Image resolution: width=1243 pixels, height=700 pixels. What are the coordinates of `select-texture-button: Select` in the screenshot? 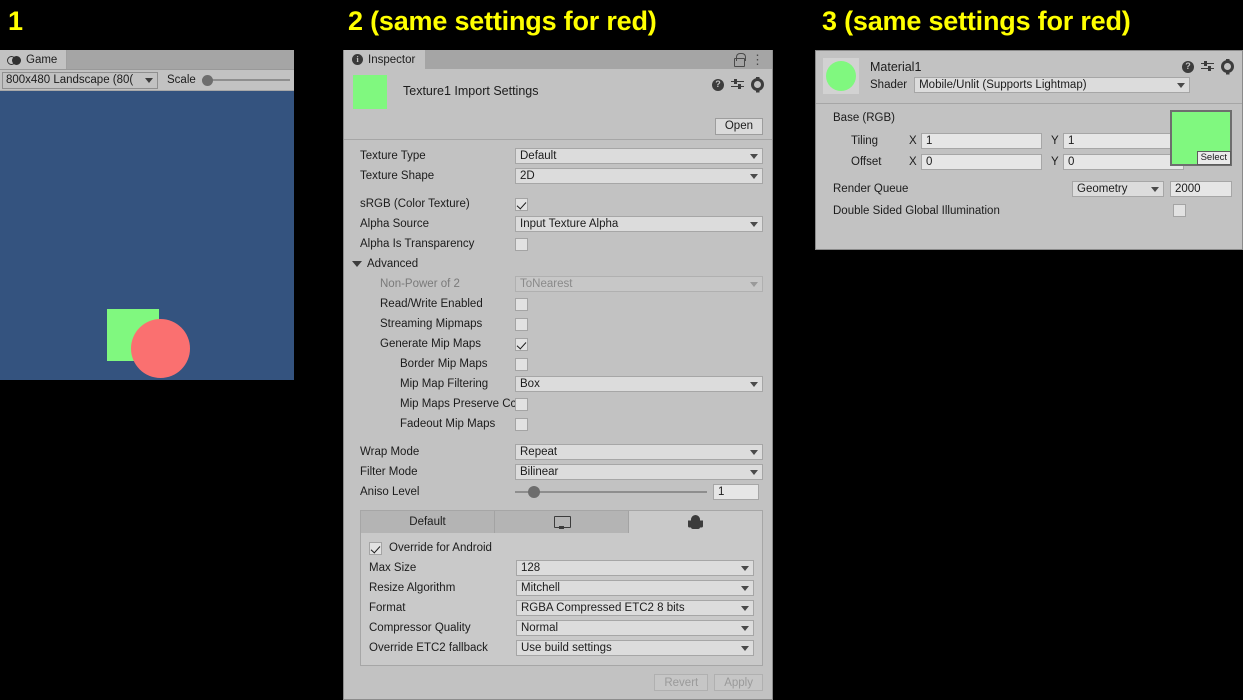 It's located at (1213, 158).